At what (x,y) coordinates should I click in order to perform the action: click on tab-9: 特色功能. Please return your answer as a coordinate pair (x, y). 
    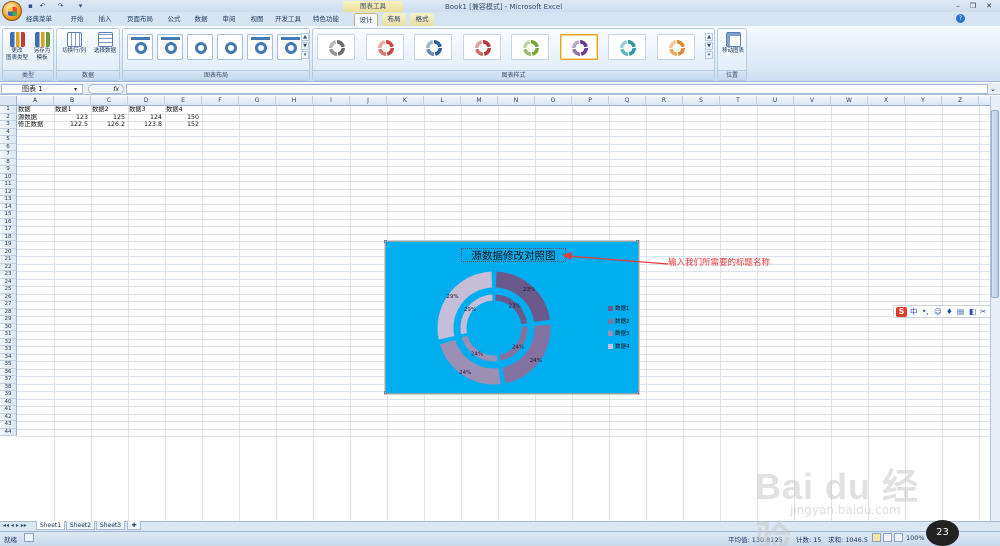
    Looking at the image, I should click on (326, 19).